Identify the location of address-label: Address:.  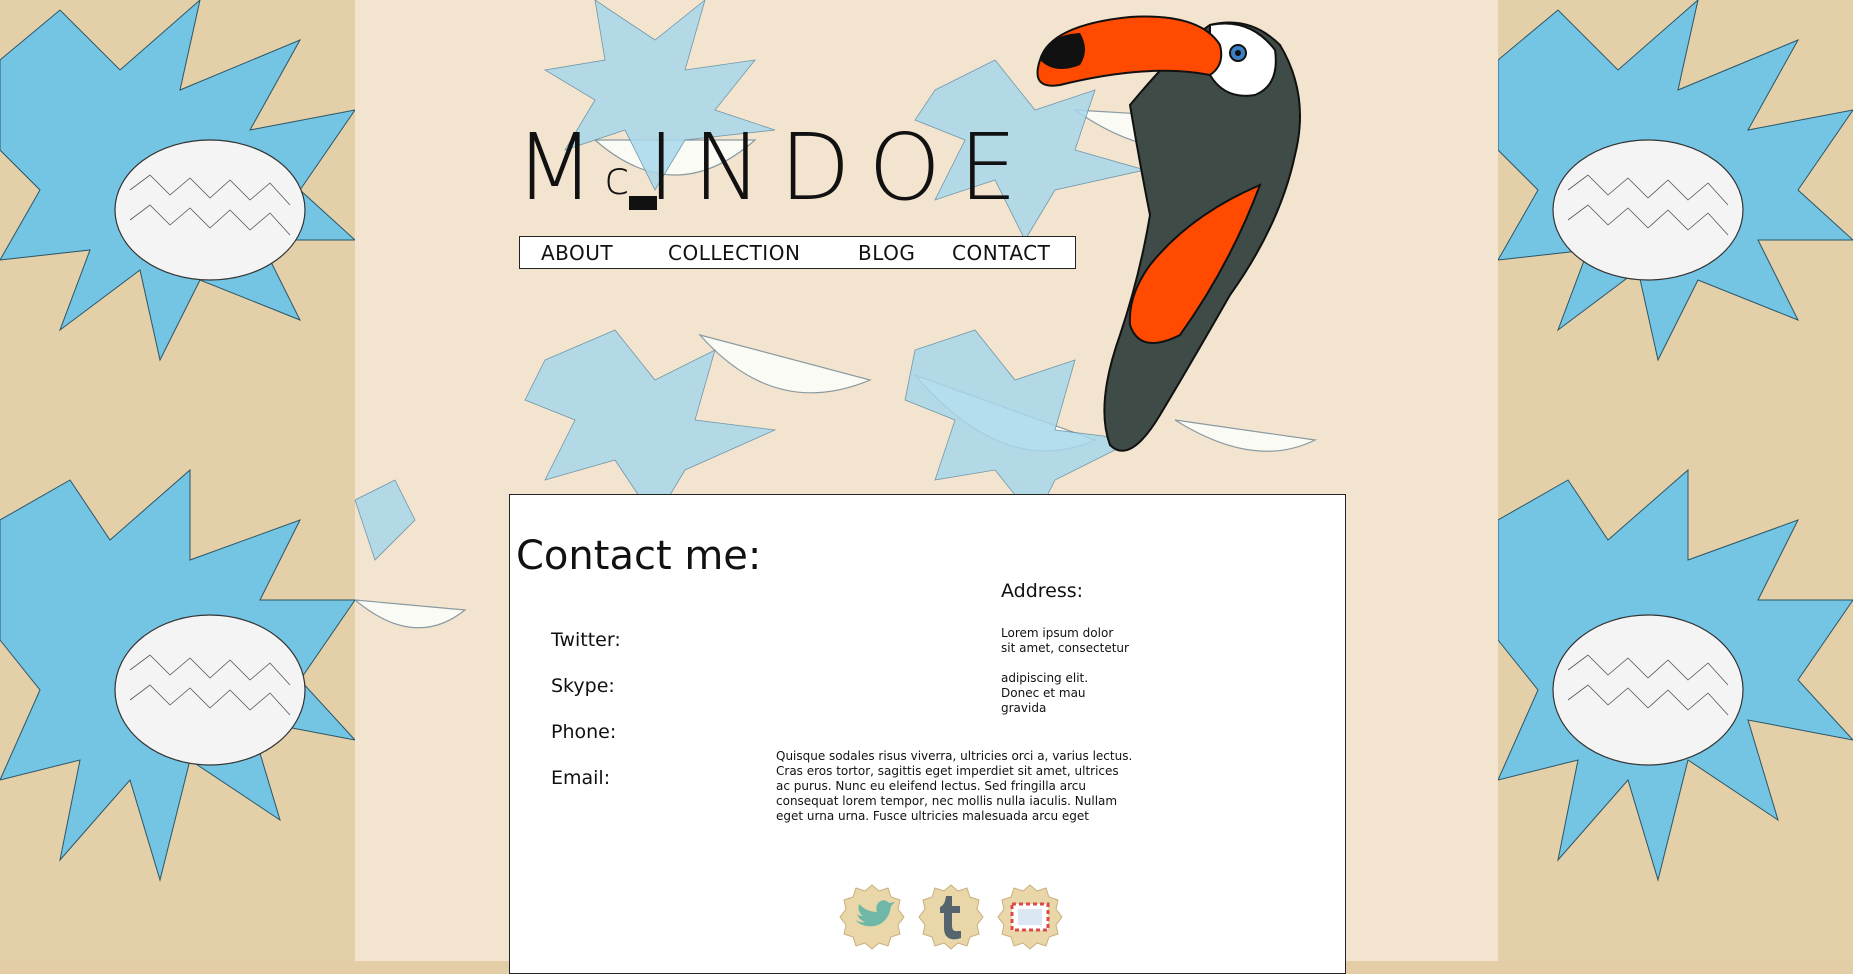
(1042, 591).